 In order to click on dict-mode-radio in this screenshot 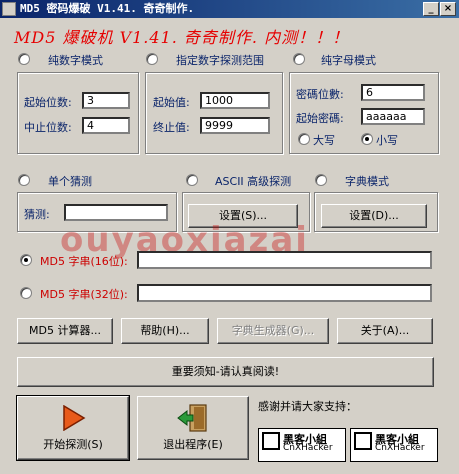, I will do `click(321, 180)`.